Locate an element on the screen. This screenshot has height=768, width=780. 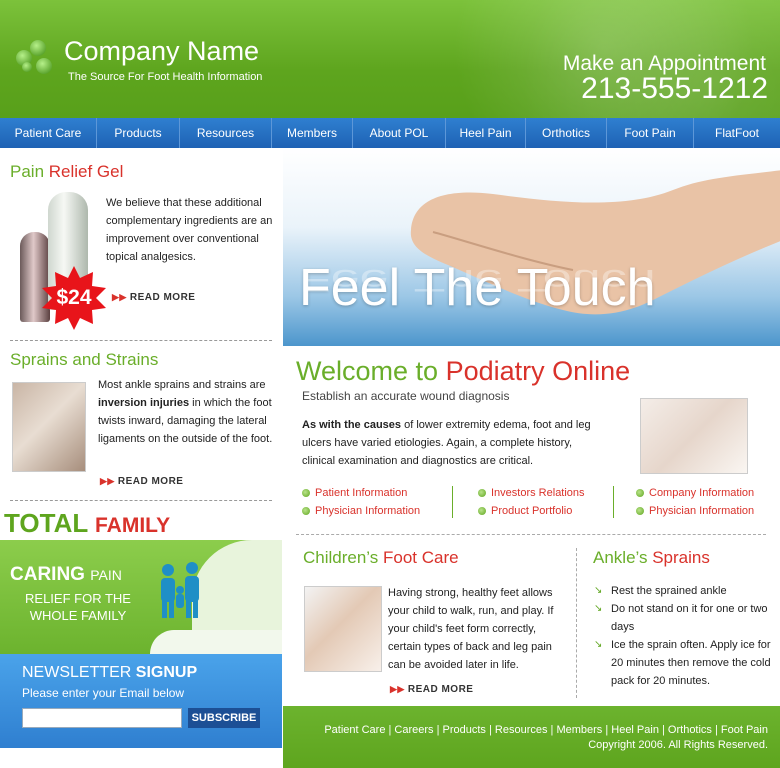
welcome-title-b: Podiatry Online is located at coordinates (538, 371).